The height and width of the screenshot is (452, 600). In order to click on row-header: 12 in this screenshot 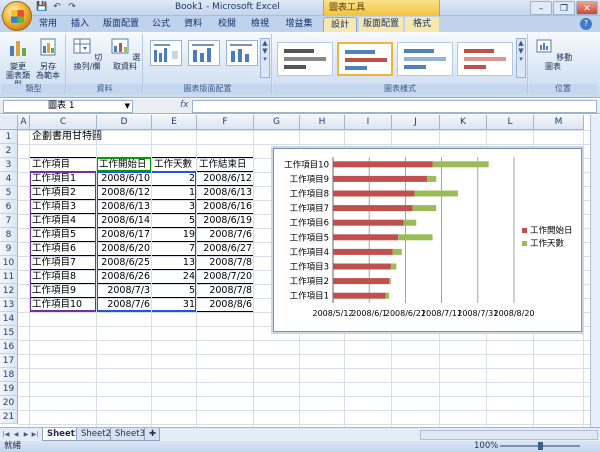, I will do `click(9, 291)`.